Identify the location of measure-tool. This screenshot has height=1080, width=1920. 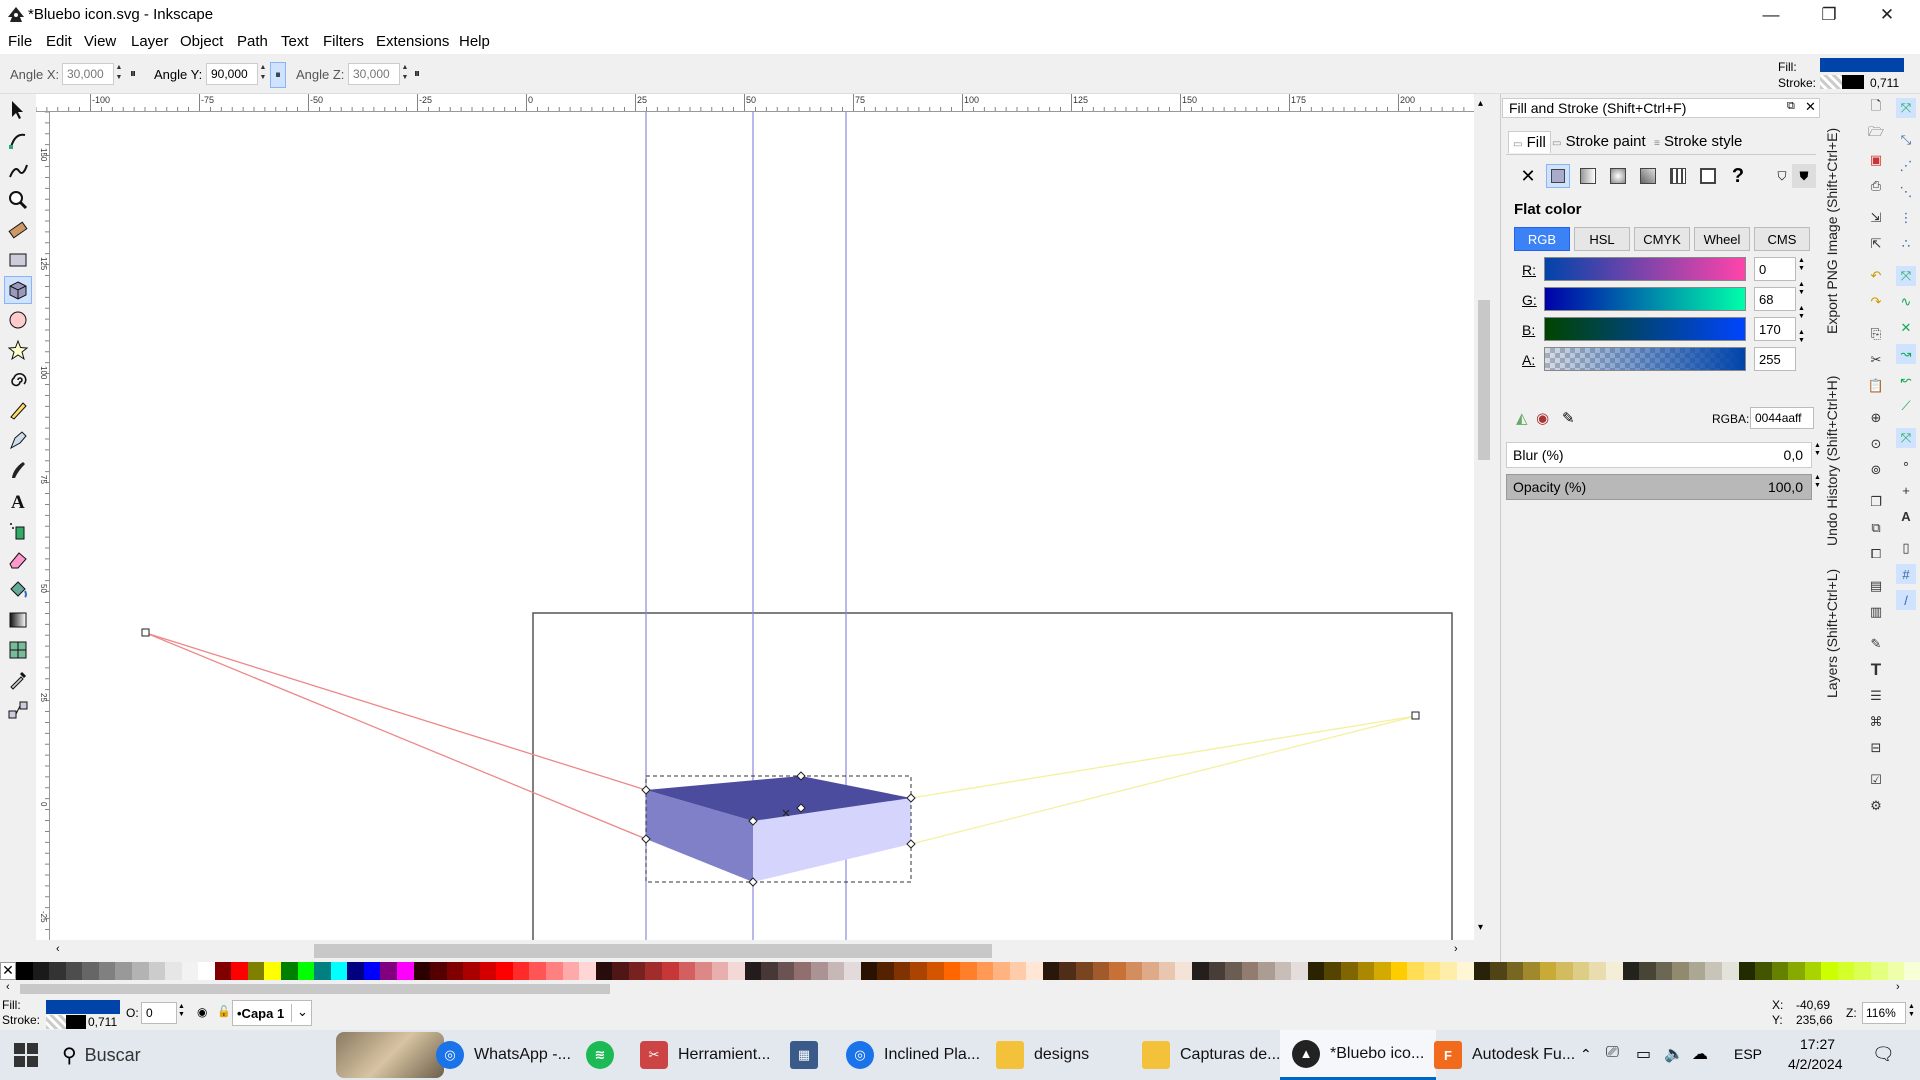
(18, 230).